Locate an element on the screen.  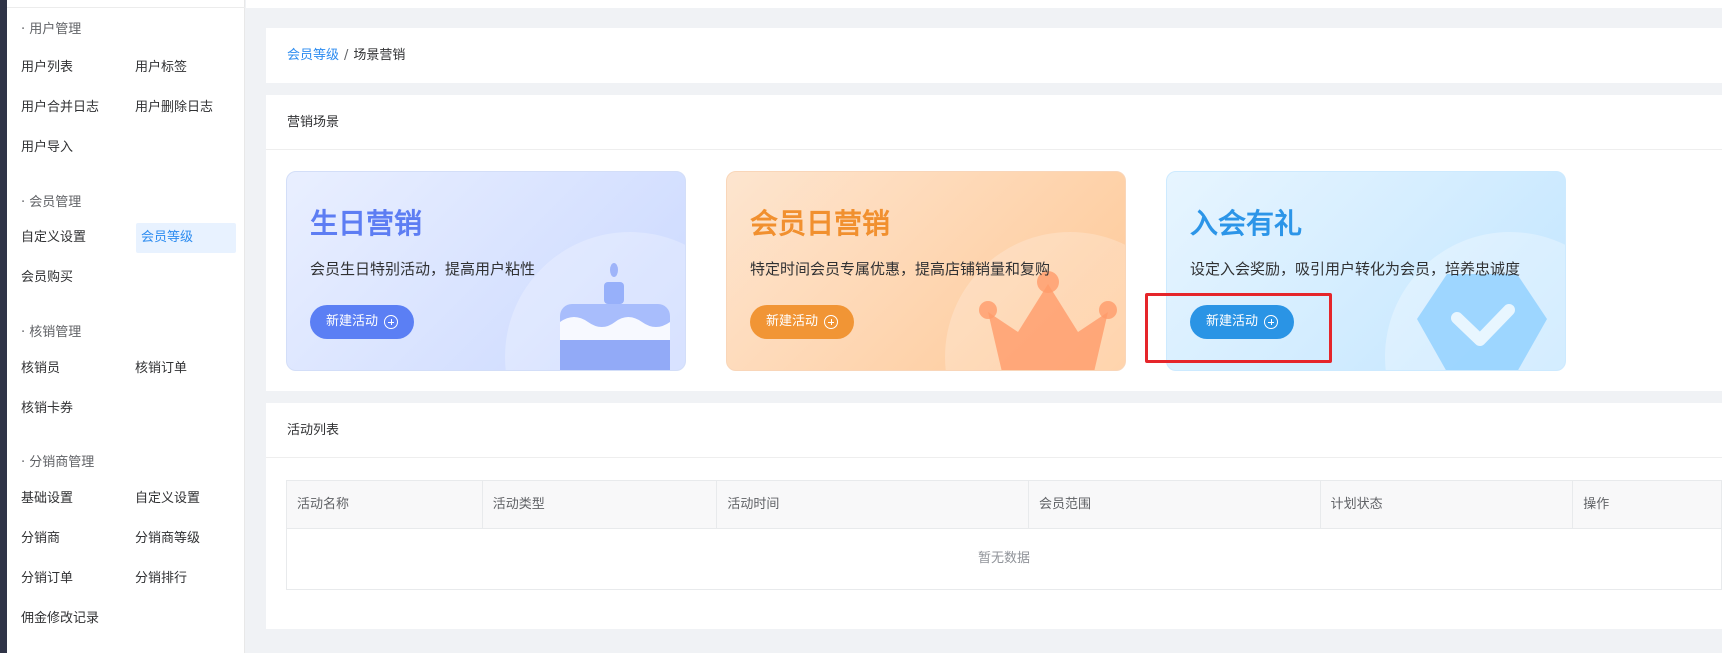
sidebar-item-verification-orders: 核销订单 is located at coordinates (180, 369).